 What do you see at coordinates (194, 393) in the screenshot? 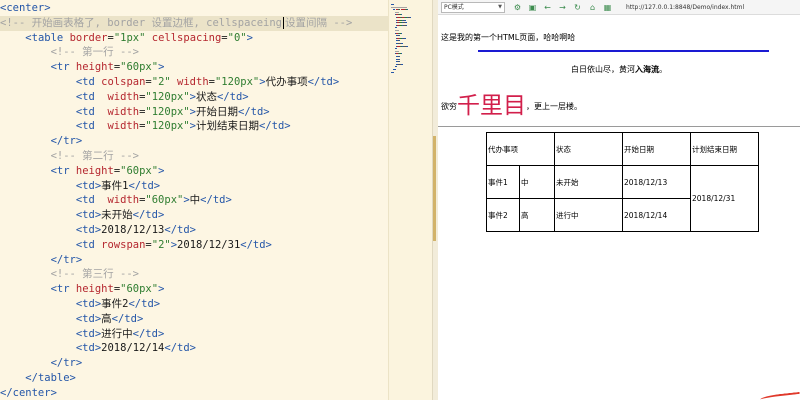
I see `code-line: </center>` at bounding box center [194, 393].